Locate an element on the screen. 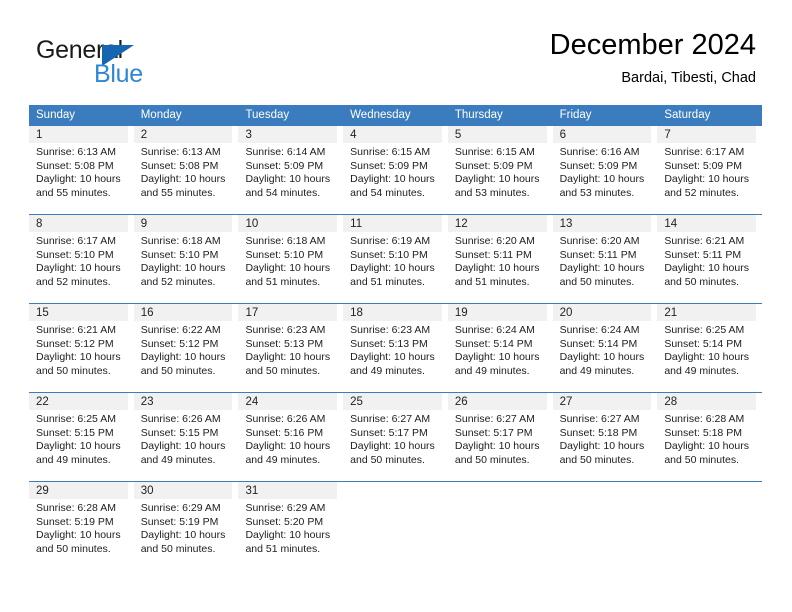 The height and width of the screenshot is (612, 792). weekday-header-monday: Monday is located at coordinates (161, 115).